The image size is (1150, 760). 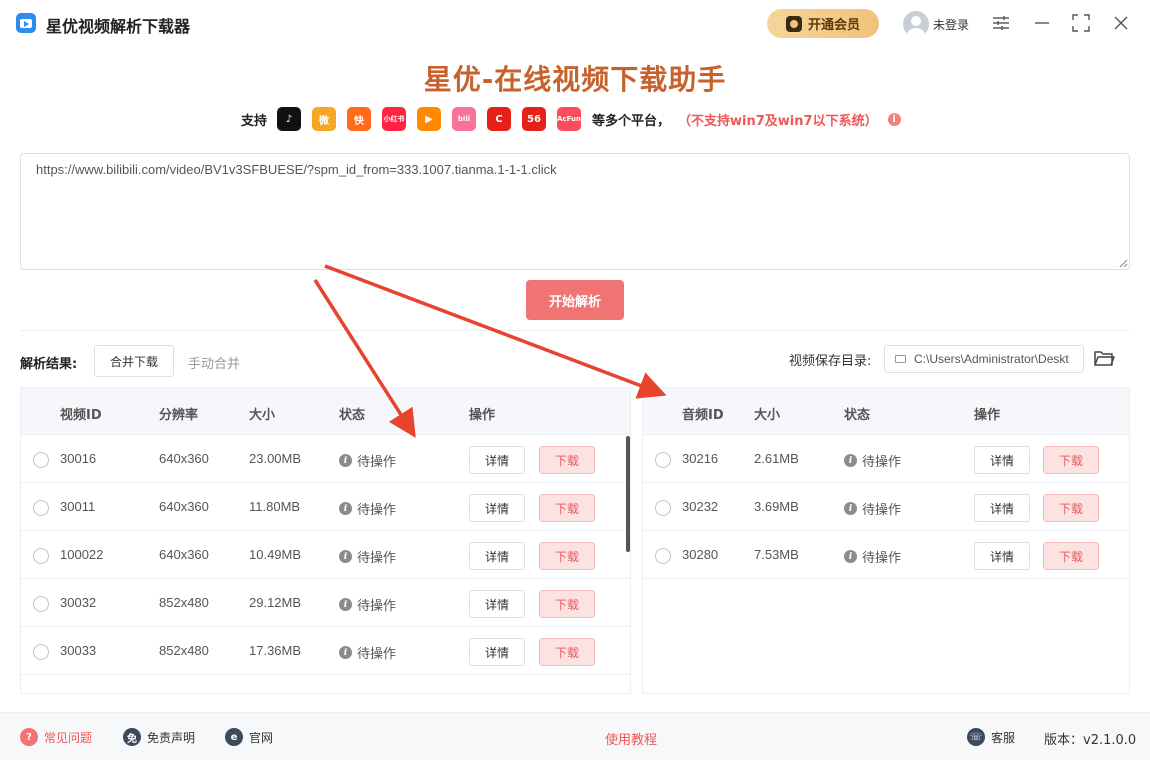 I want to click on app-logo-icon, so click(x=26, y=23).